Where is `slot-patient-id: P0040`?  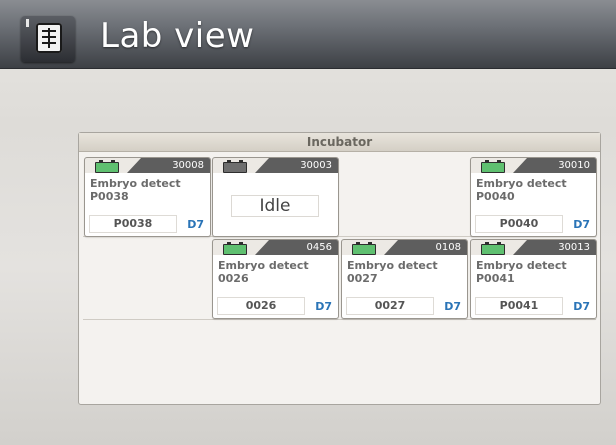
slot-patient-id: P0040 is located at coordinates (519, 224).